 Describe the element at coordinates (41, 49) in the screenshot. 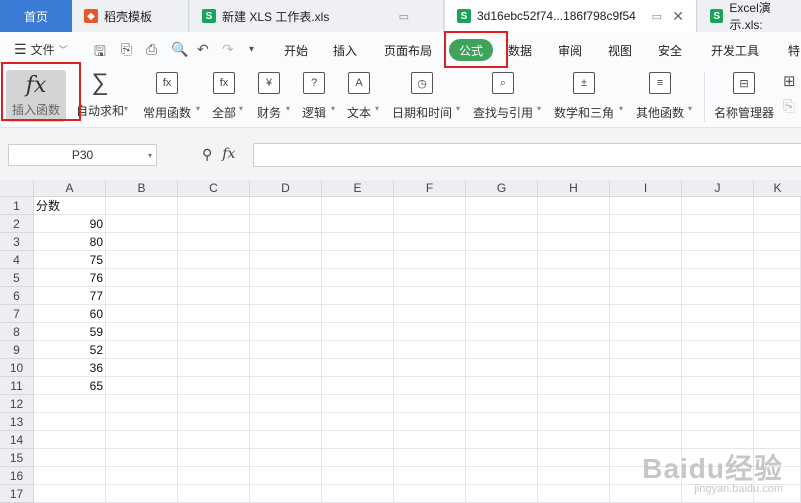

I see `file-menu: ☰ 文件 ﹀` at that location.